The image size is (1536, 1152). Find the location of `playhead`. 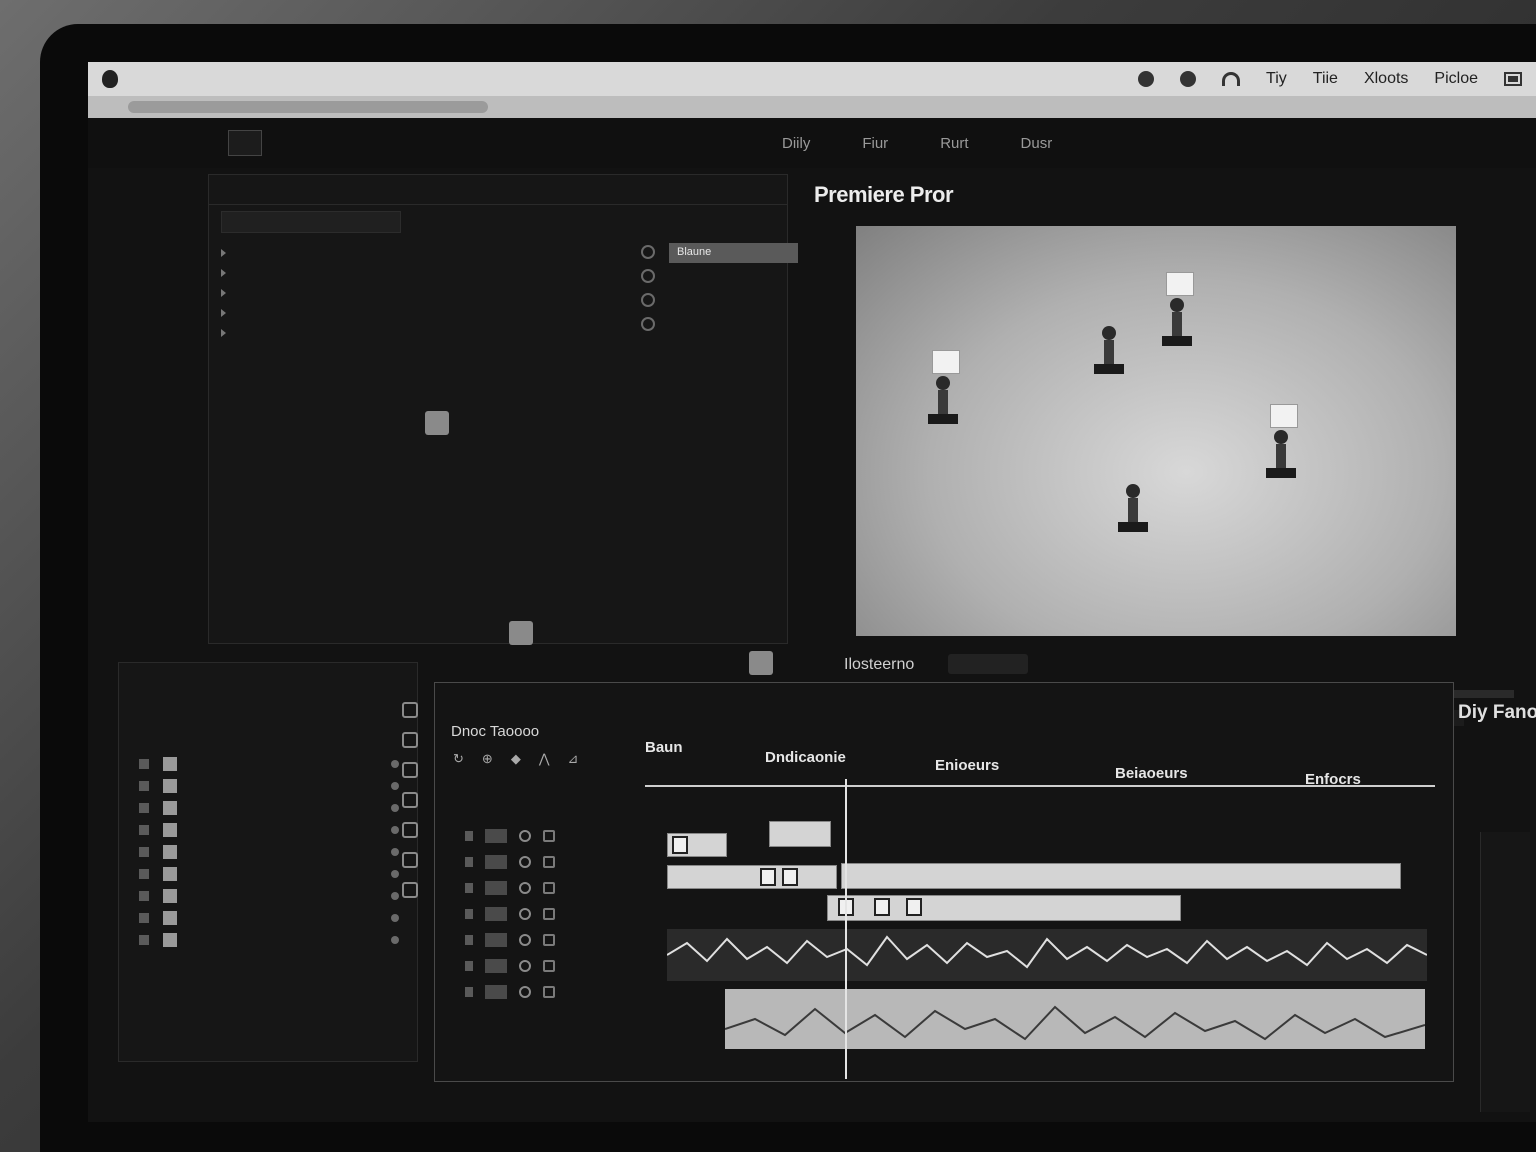

playhead is located at coordinates (846, 929).